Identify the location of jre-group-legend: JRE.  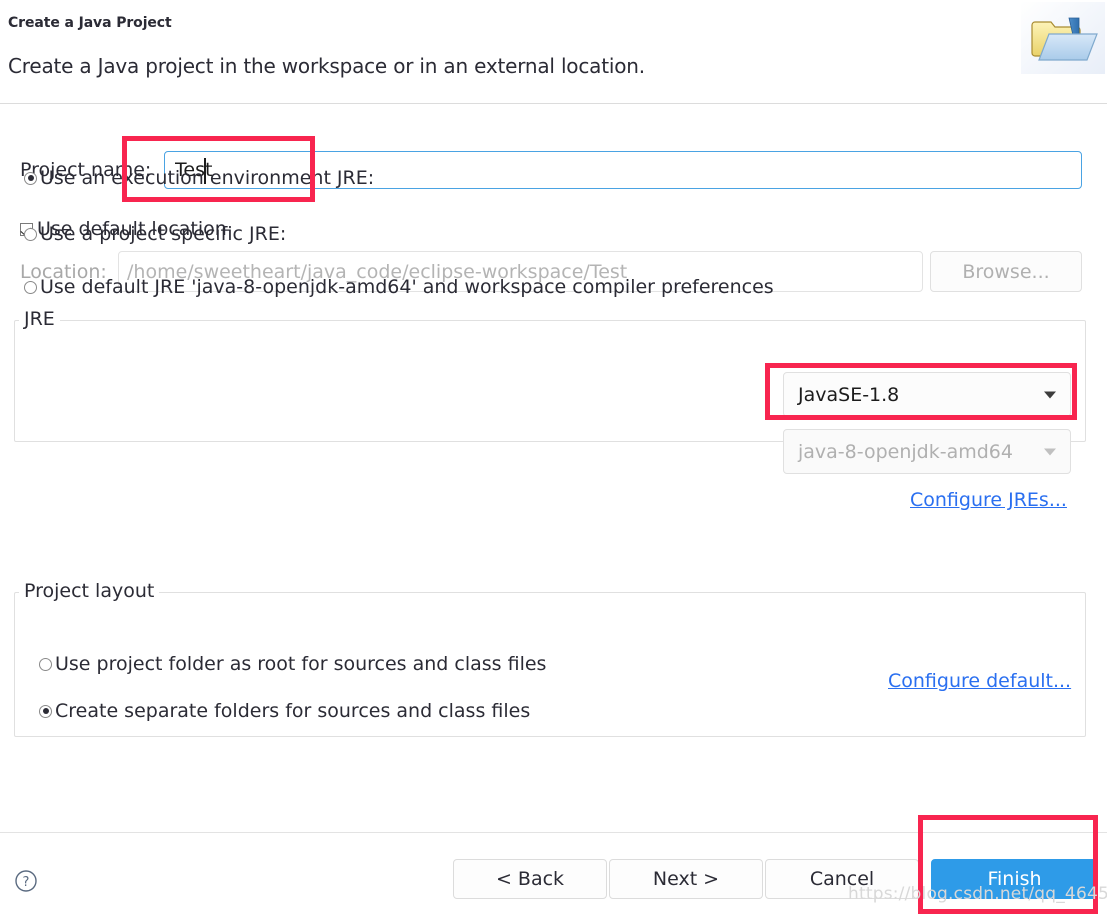
(39, 319).